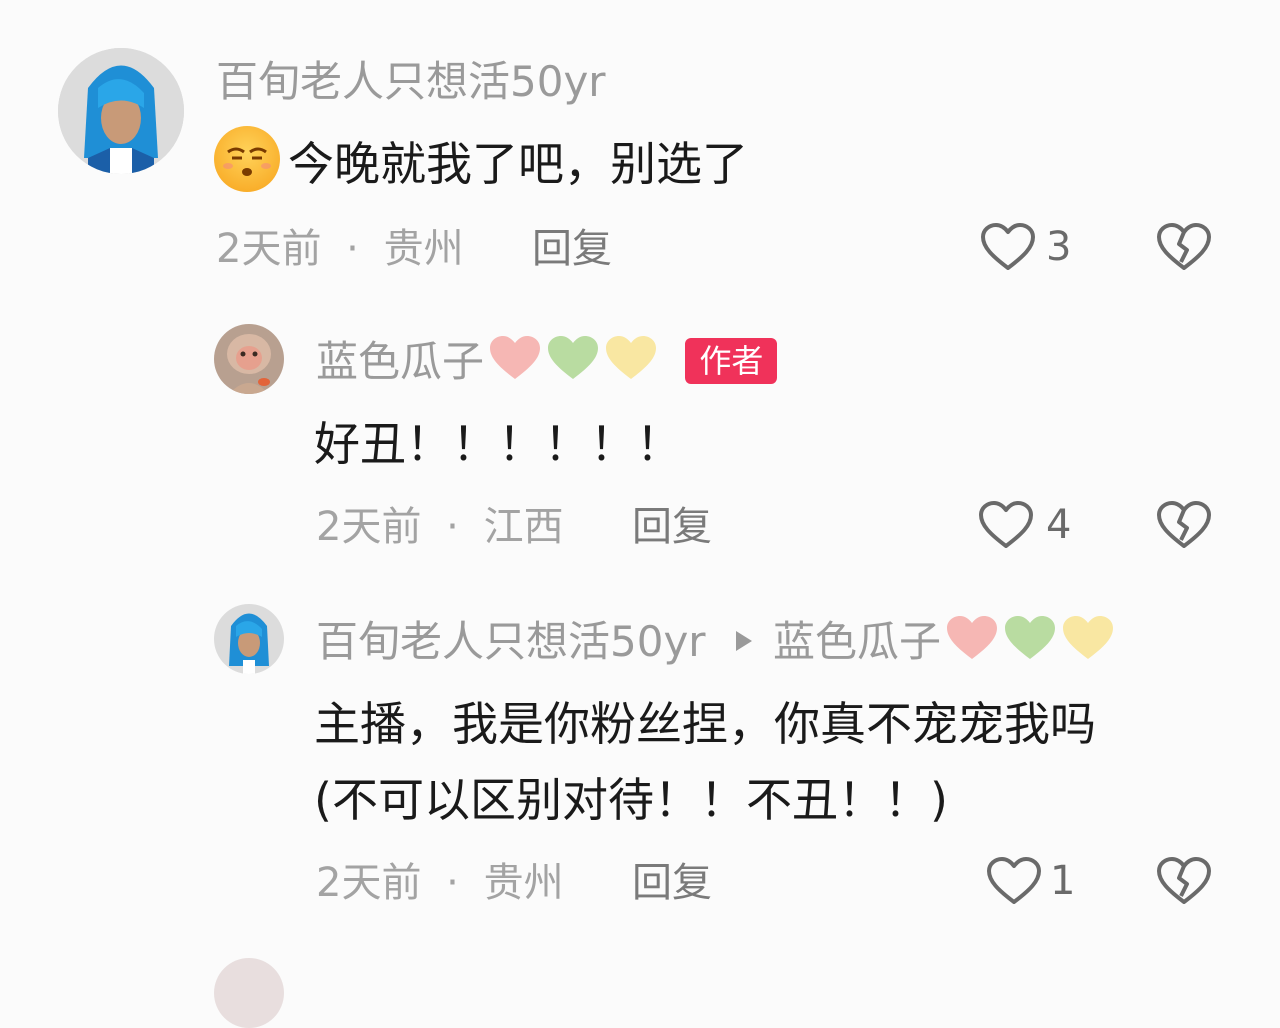  What do you see at coordinates (631, 800) in the screenshot?
I see `comment-text-line: (不可以区别对待！！不丑！！)` at bounding box center [631, 800].